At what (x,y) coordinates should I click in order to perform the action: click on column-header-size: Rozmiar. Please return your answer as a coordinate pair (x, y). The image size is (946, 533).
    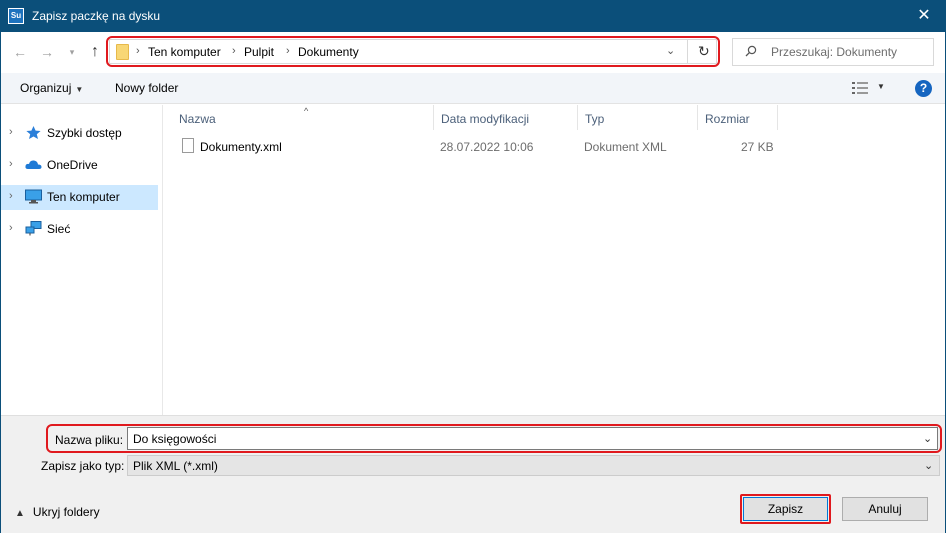
    Looking at the image, I should click on (737, 121).